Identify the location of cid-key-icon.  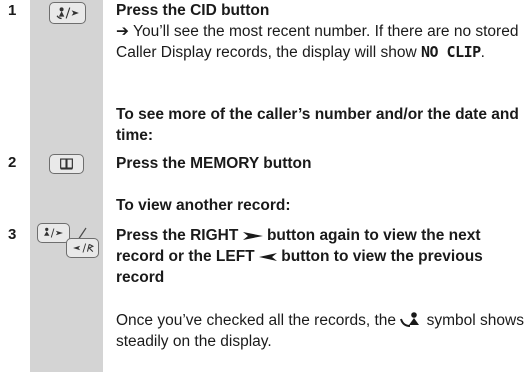
(67, 13).